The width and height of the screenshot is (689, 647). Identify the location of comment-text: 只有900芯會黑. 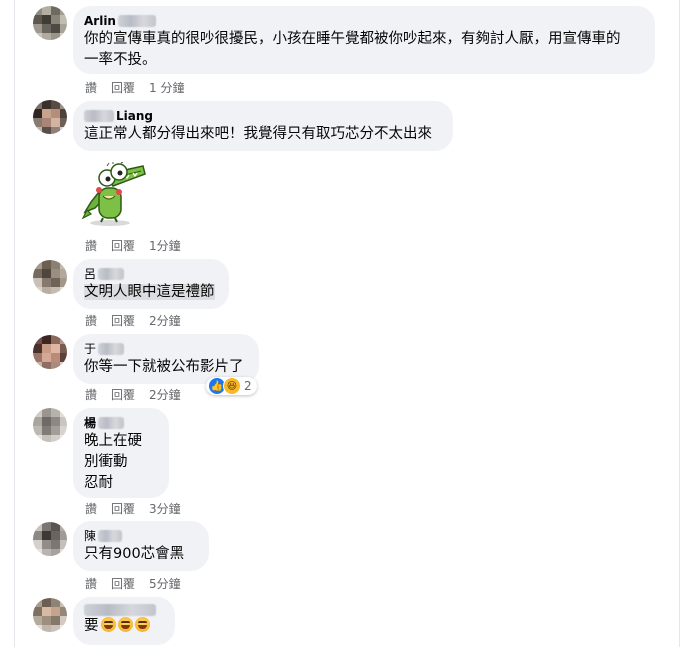
(134, 554).